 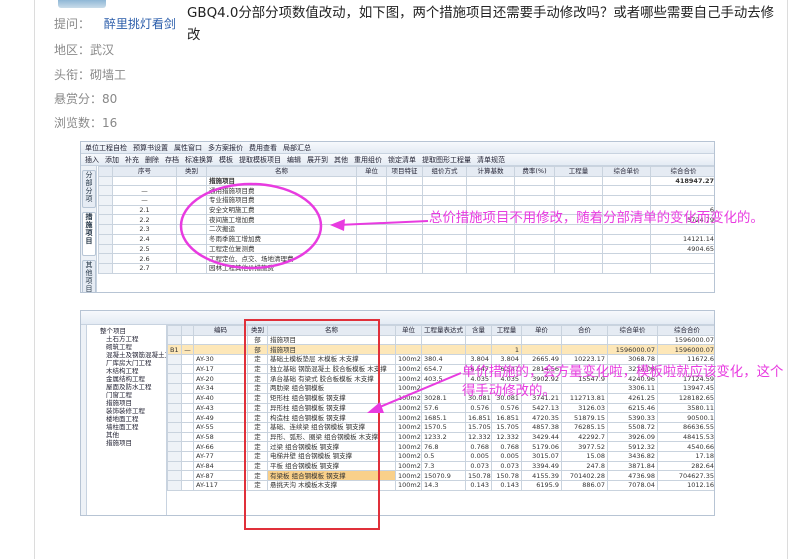 What do you see at coordinates (131, 371) in the screenshot?
I see `tree-item: 木结构工程` at bounding box center [131, 371].